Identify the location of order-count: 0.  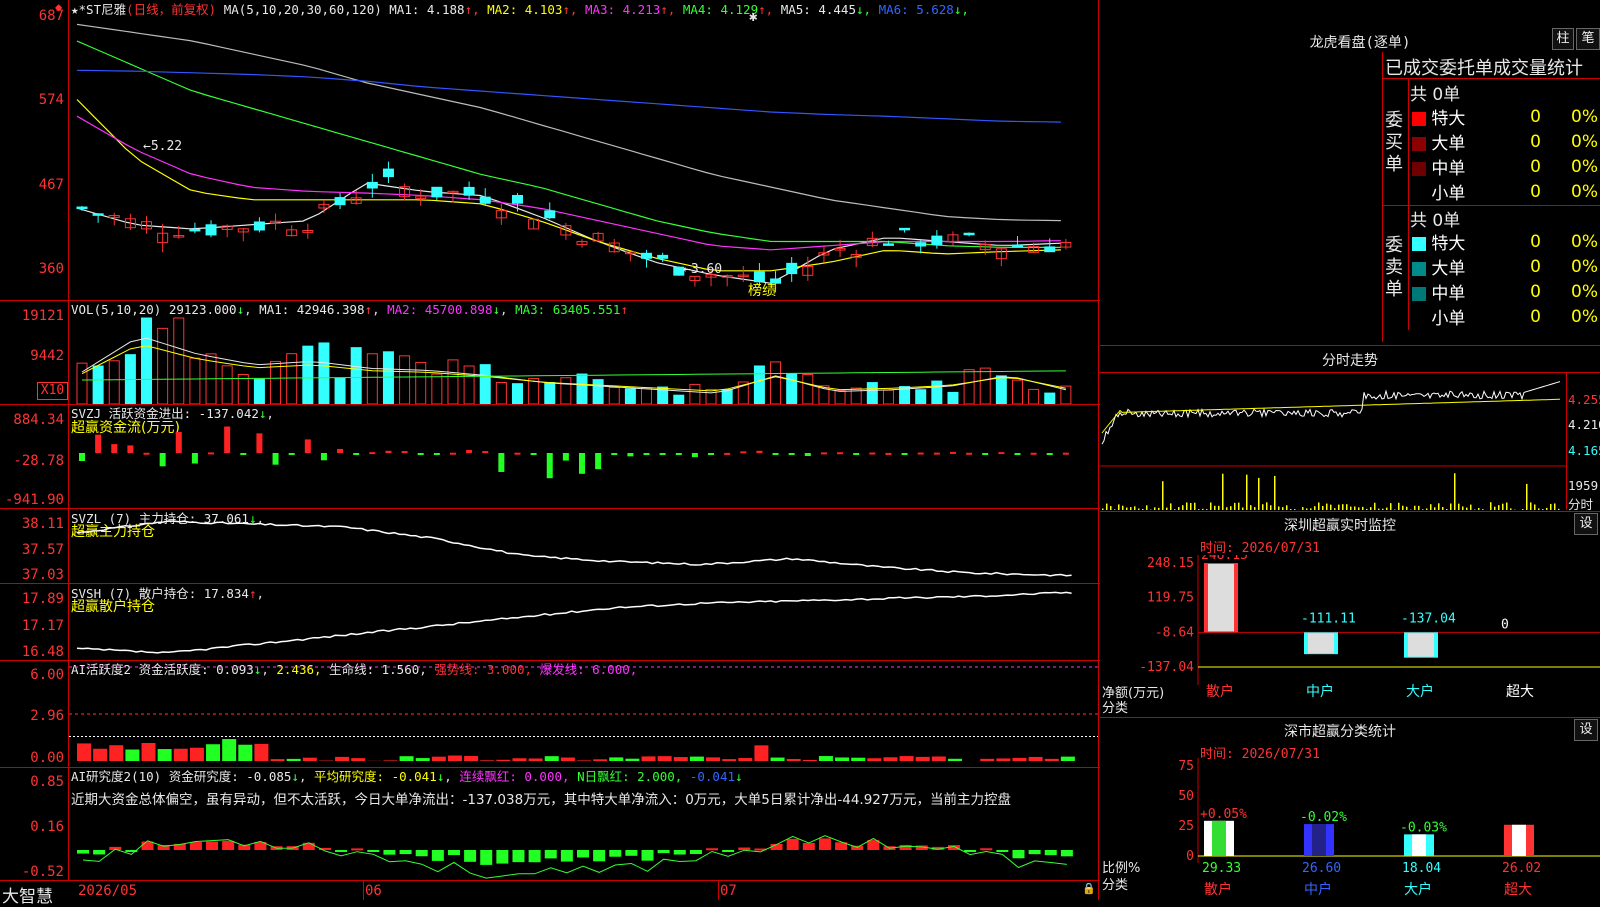
(1529, 166).